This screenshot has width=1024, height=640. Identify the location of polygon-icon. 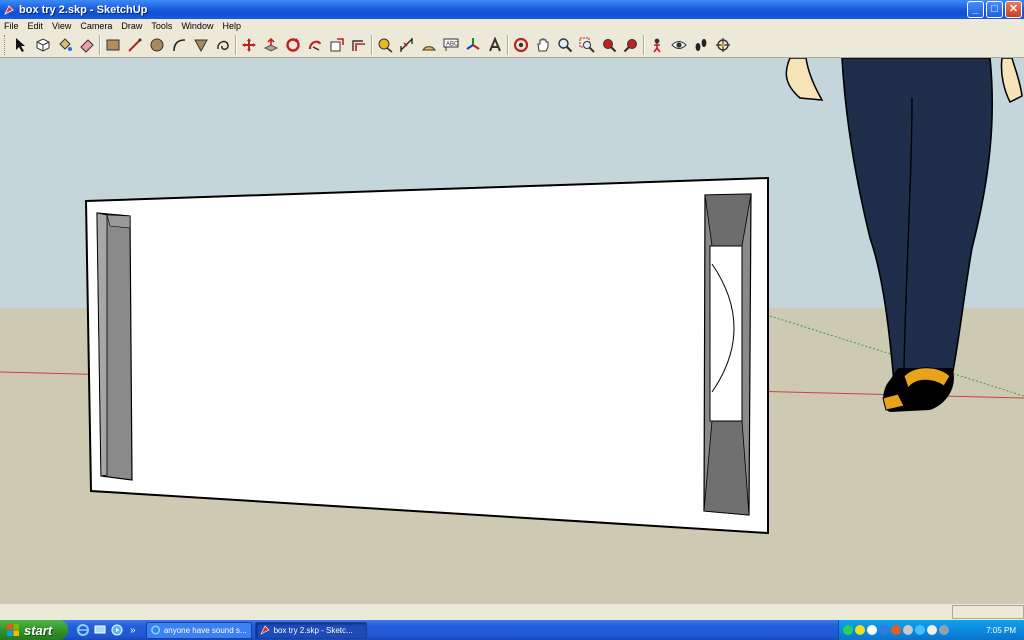
(201, 45).